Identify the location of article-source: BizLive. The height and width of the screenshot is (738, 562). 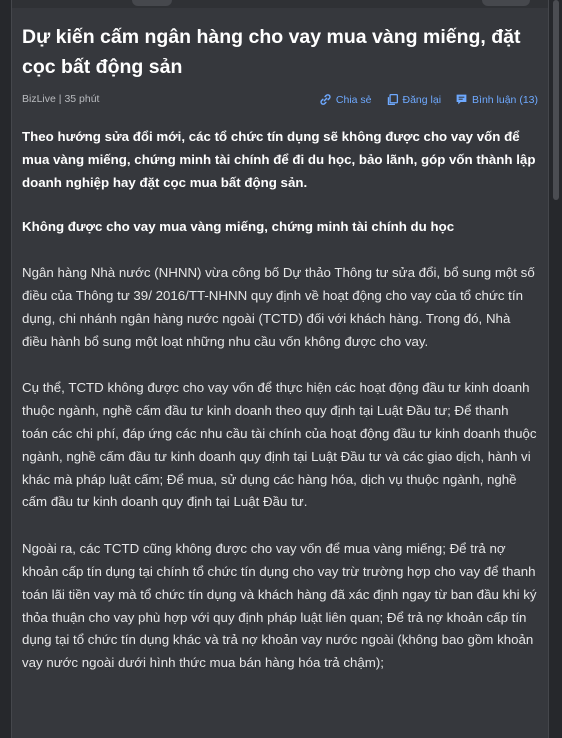
(39, 99).